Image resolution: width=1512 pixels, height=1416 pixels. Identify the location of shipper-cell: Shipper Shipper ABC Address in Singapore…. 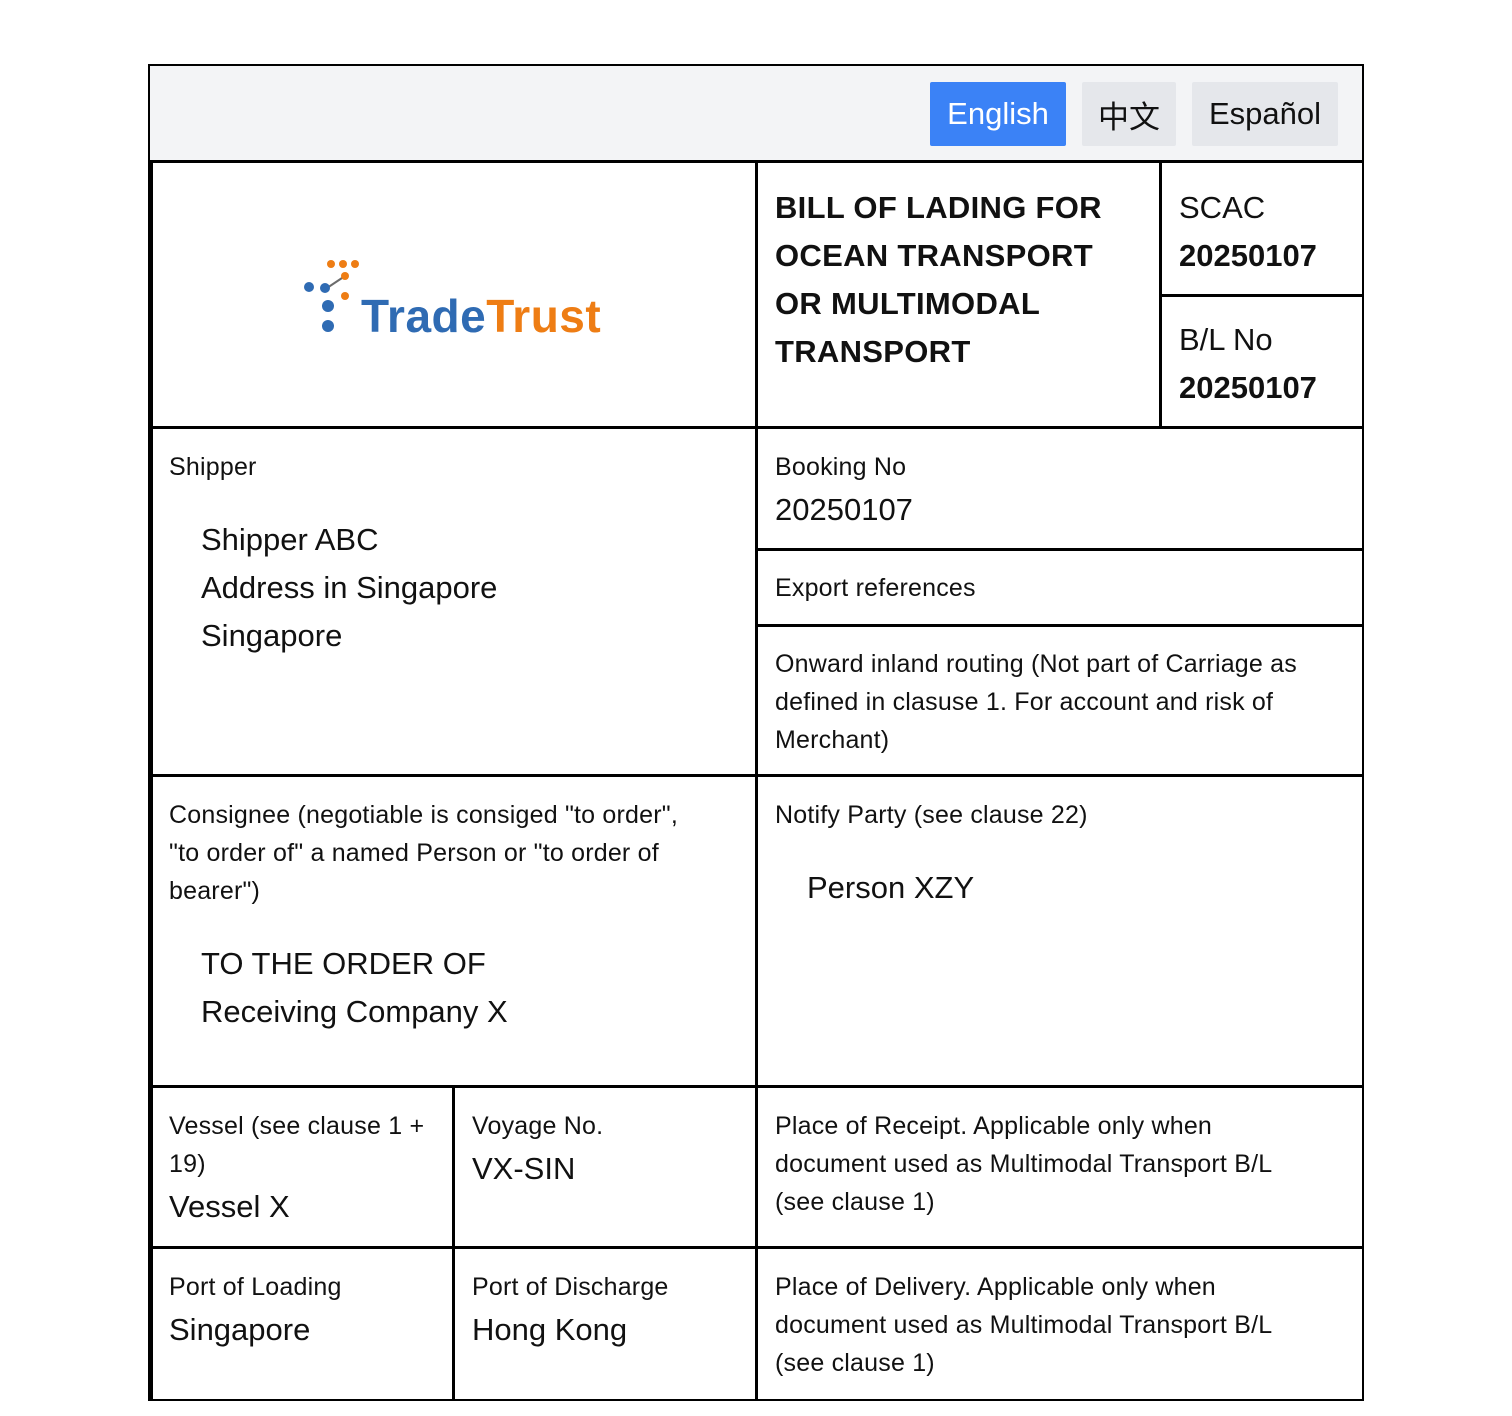
(459, 554).